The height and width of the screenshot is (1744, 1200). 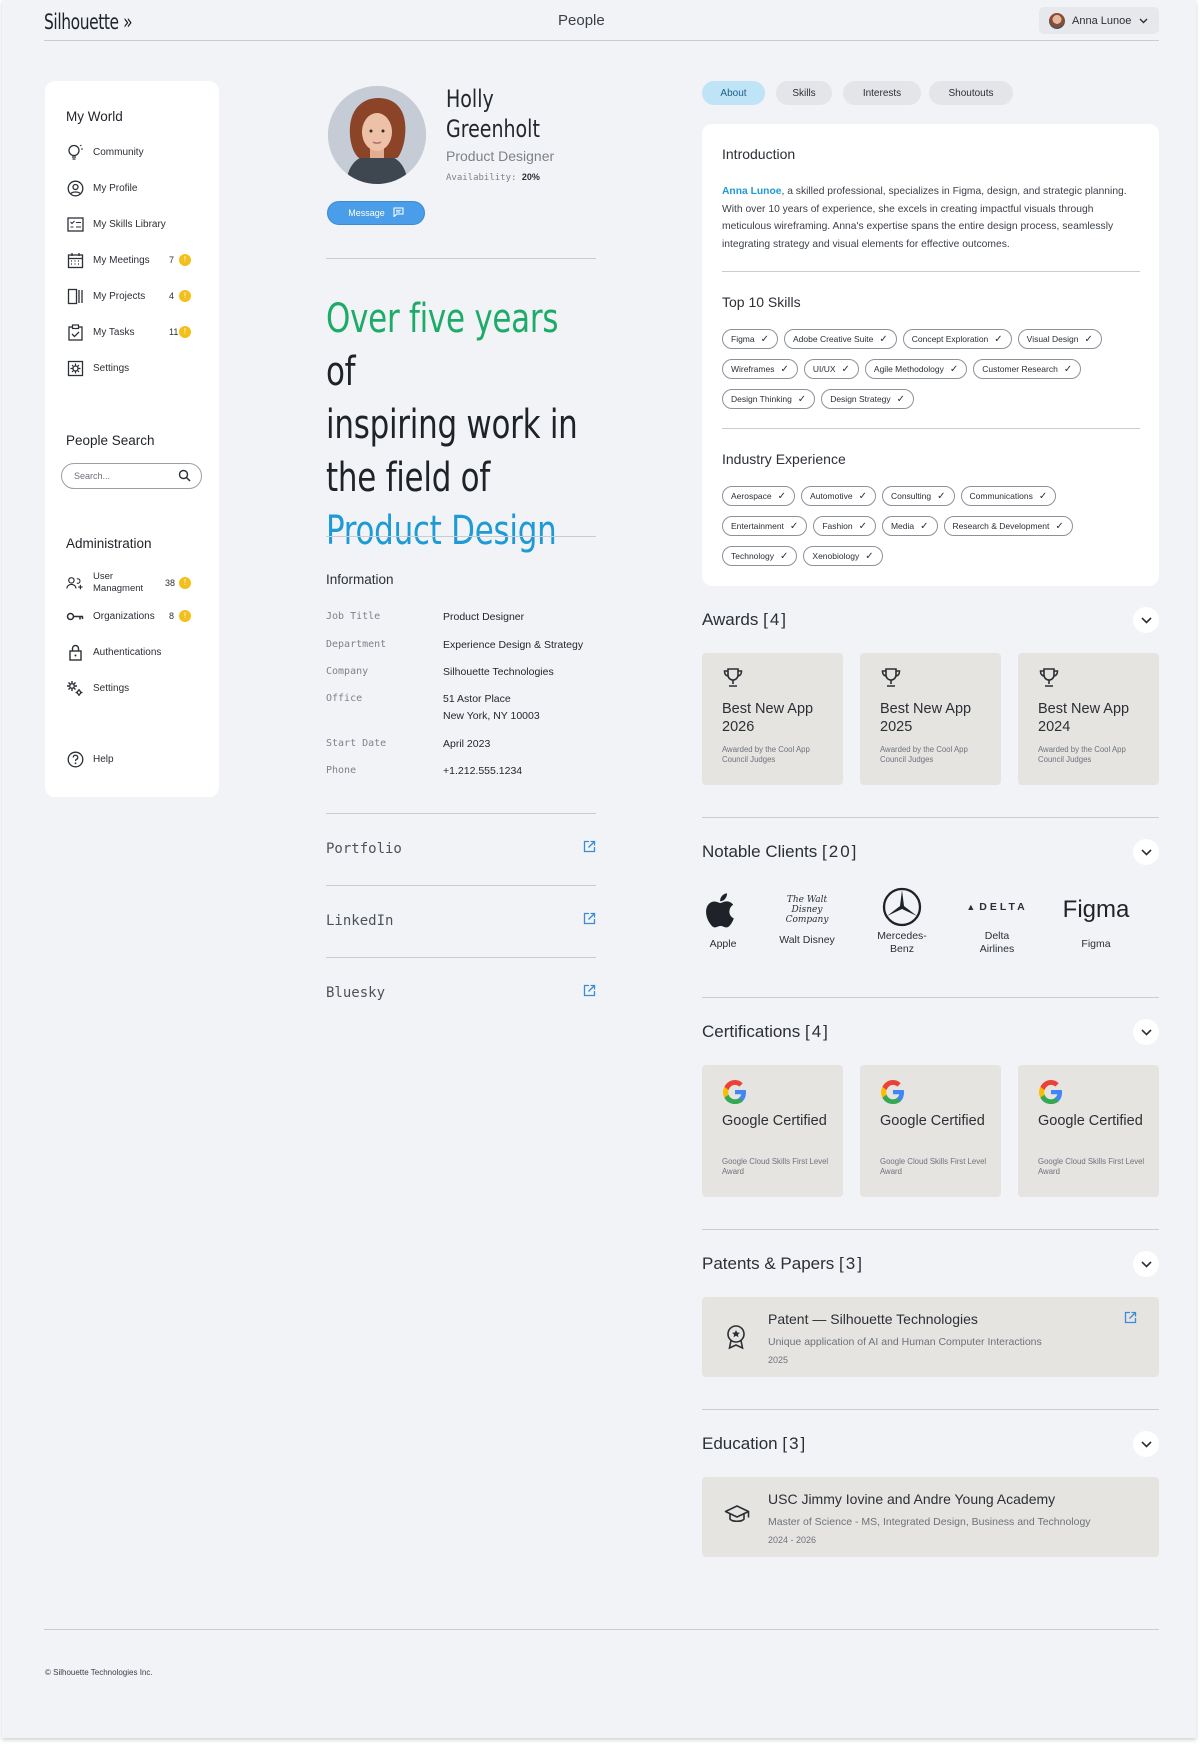 I want to click on info-value: +1.212.555.1234, so click(x=483, y=771).